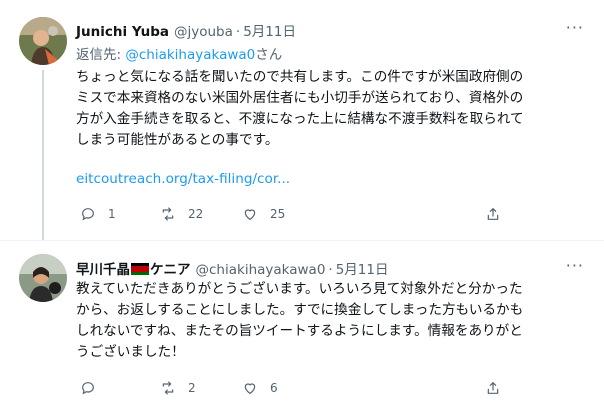  I want to click on tweet-header: Junichi Yuba @jyouba · 5月11日, so click(186, 30).